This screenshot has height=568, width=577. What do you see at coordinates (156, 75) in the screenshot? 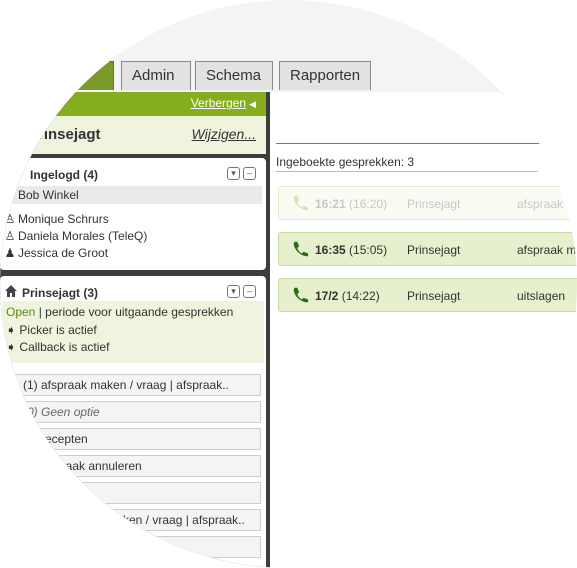
I see `tab-admin: Admin` at bounding box center [156, 75].